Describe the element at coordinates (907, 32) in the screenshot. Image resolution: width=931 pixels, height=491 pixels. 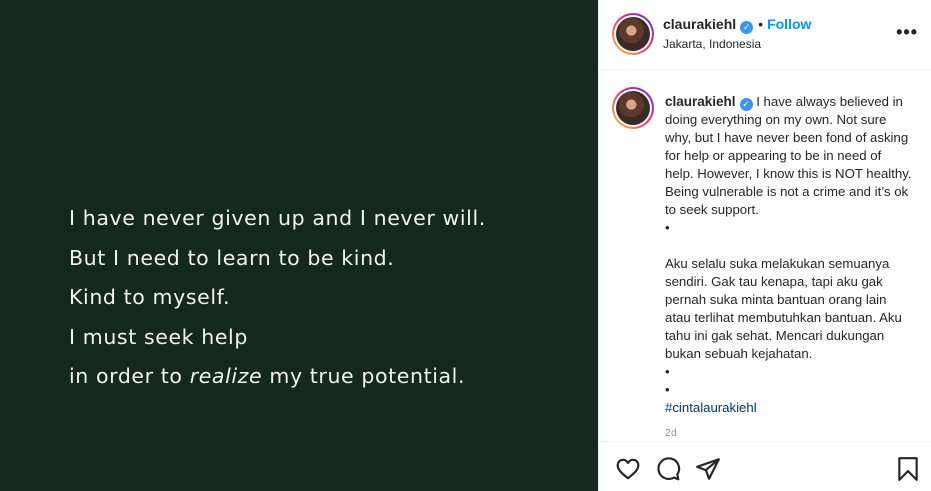
I see `more-options-icon: •••` at that location.